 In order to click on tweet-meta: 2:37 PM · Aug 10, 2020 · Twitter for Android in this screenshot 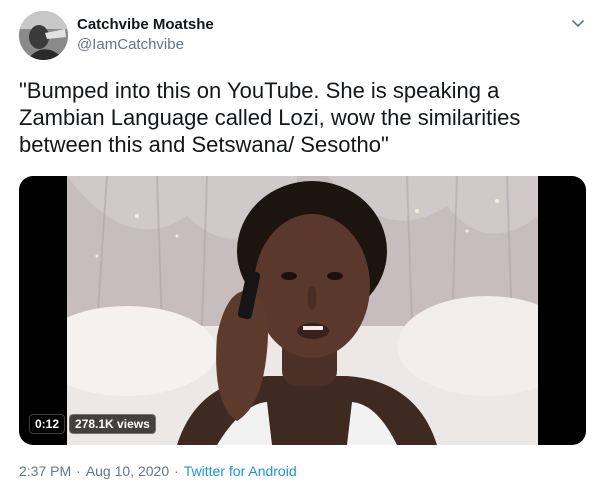, I will do `click(158, 471)`.